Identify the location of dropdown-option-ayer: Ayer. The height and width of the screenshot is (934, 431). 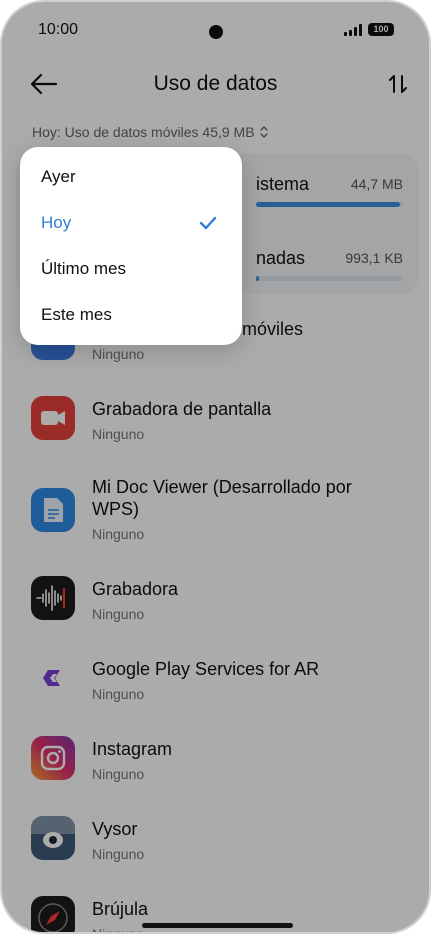
(131, 177).